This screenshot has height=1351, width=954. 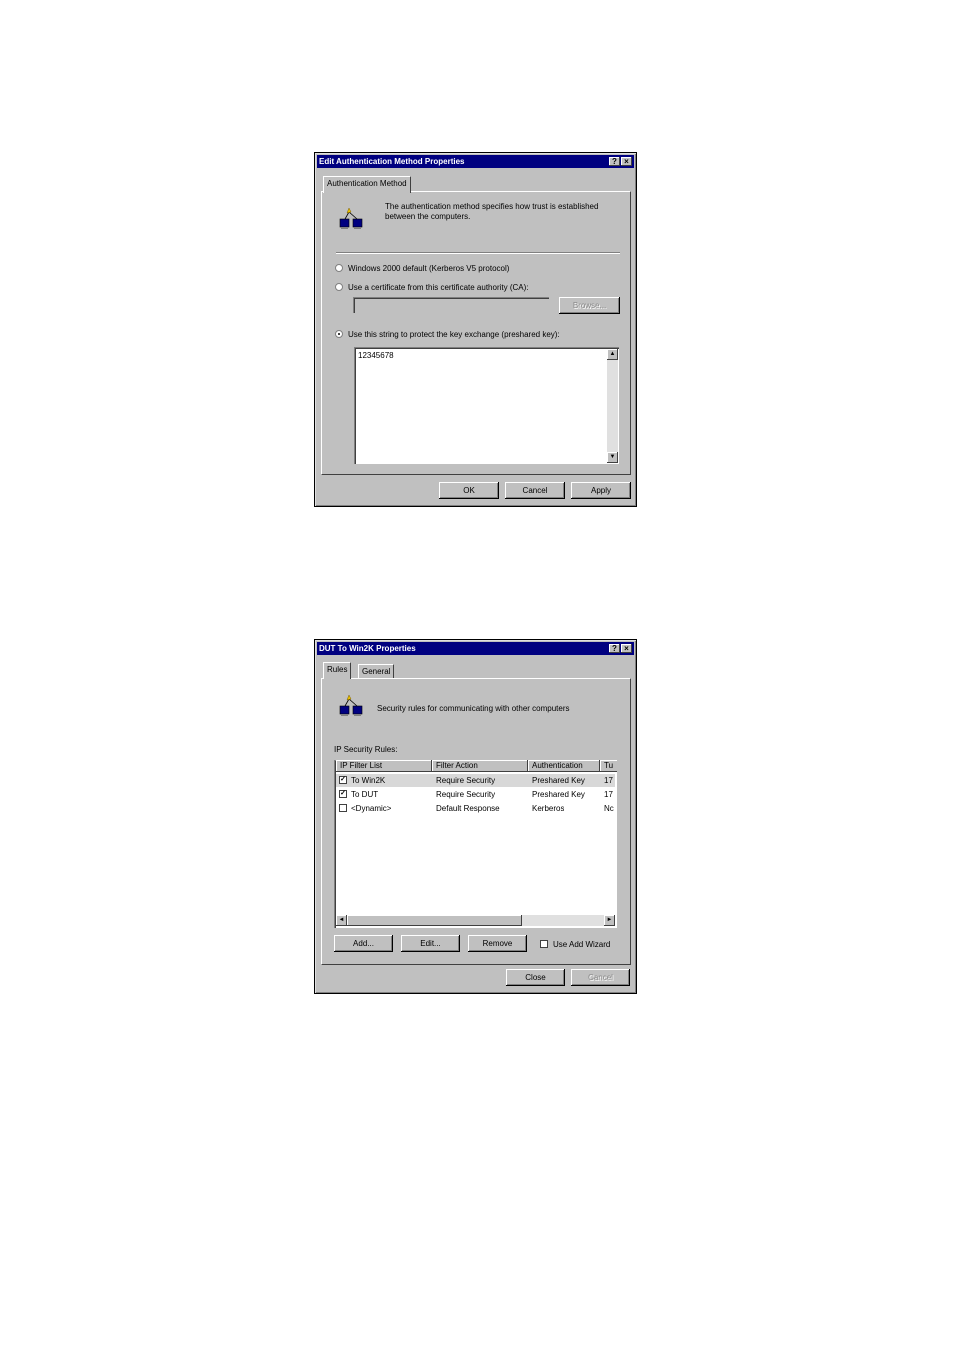 What do you see at coordinates (612, 354) in the screenshot?
I see `scroll-up-icon: ▲` at bounding box center [612, 354].